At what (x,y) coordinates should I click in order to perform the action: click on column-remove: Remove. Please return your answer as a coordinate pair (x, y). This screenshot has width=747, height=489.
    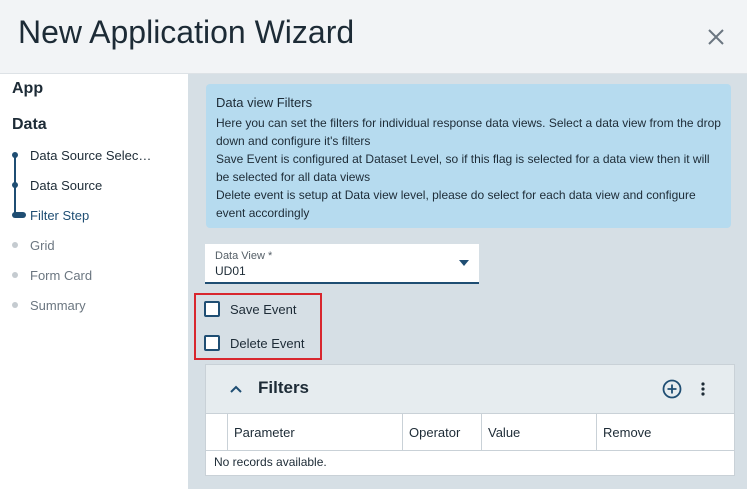
    Looking at the image, I should click on (665, 432).